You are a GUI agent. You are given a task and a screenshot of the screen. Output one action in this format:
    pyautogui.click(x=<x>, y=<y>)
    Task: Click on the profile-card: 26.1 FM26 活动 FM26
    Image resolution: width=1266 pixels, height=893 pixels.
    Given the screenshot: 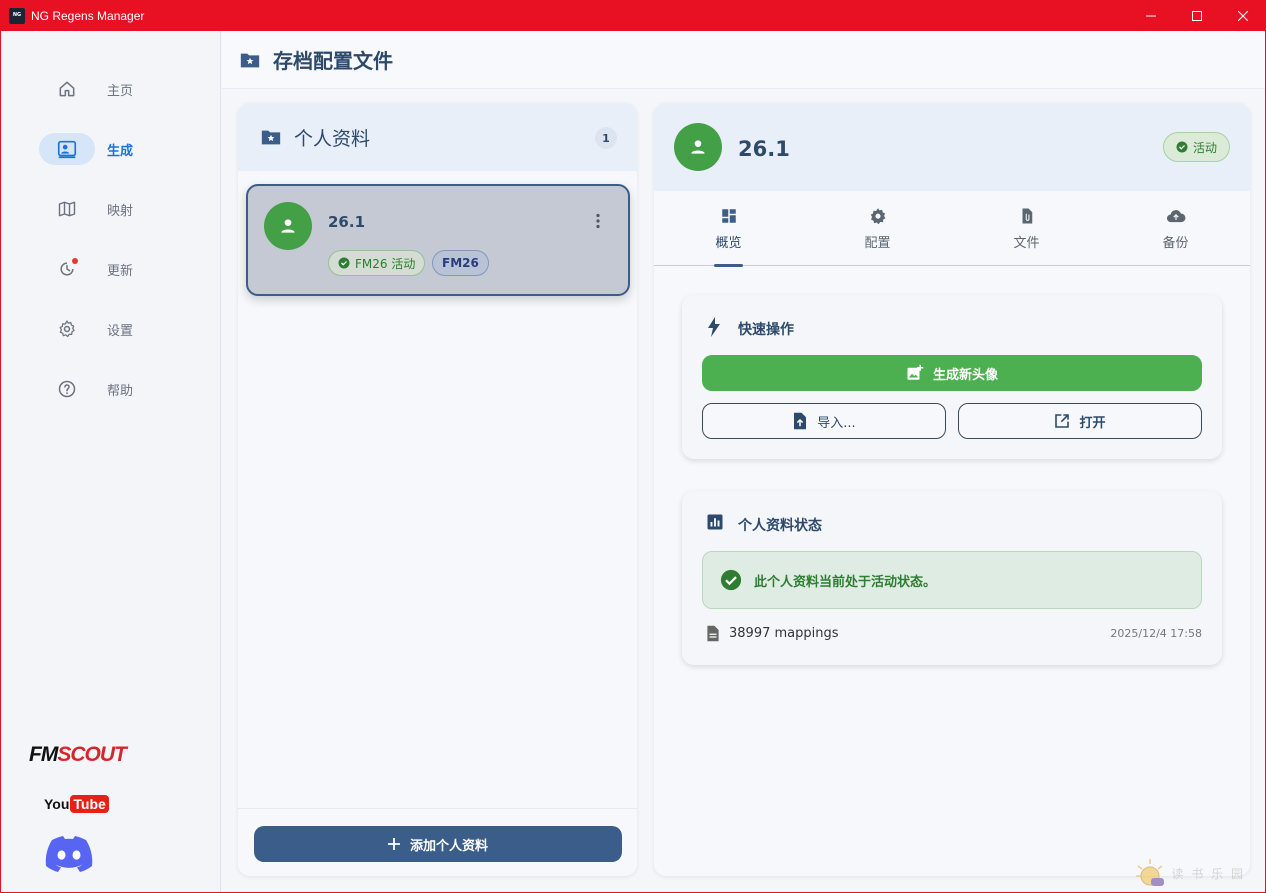 What is the action you would take?
    pyautogui.click(x=438, y=240)
    